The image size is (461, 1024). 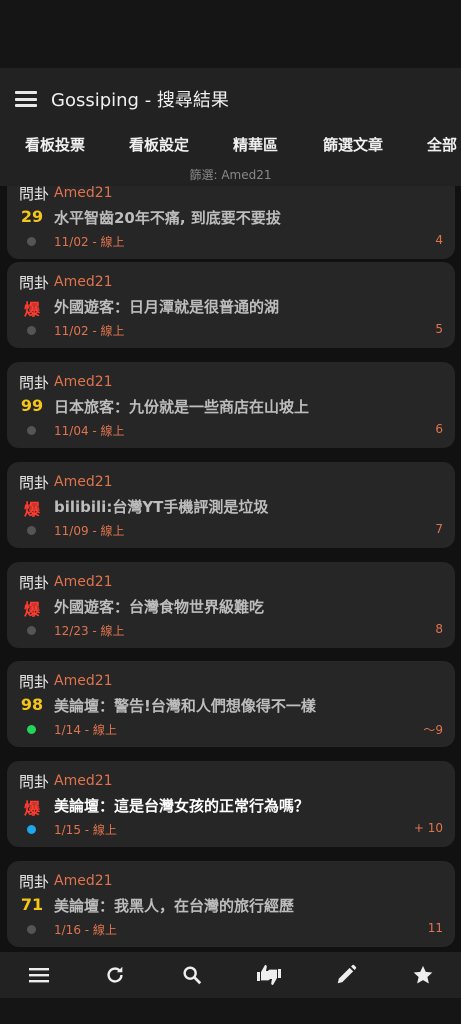 What do you see at coordinates (442, 145) in the screenshot?
I see `tab-all: 全部` at bounding box center [442, 145].